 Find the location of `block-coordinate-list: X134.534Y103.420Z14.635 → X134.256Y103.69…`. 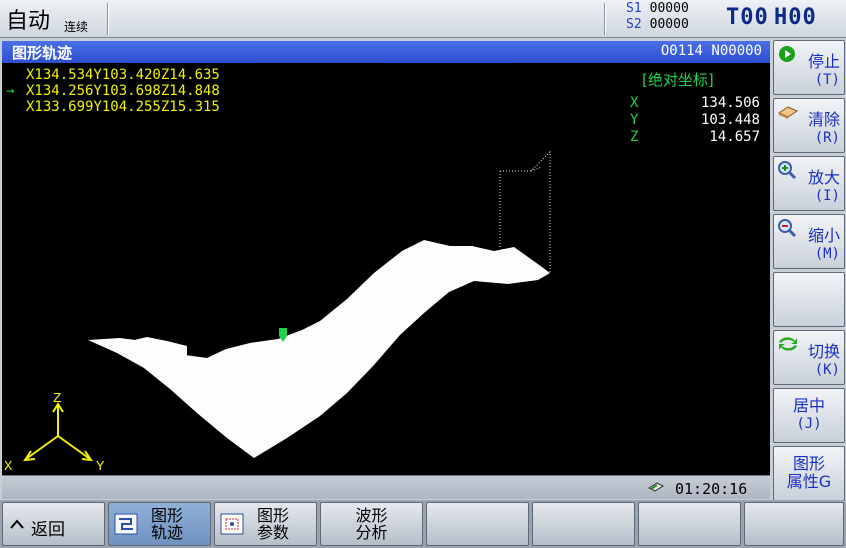

block-coordinate-list: X134.534Y103.420Z14.635 → X134.256Y103.69… is located at coordinates (113, 91).